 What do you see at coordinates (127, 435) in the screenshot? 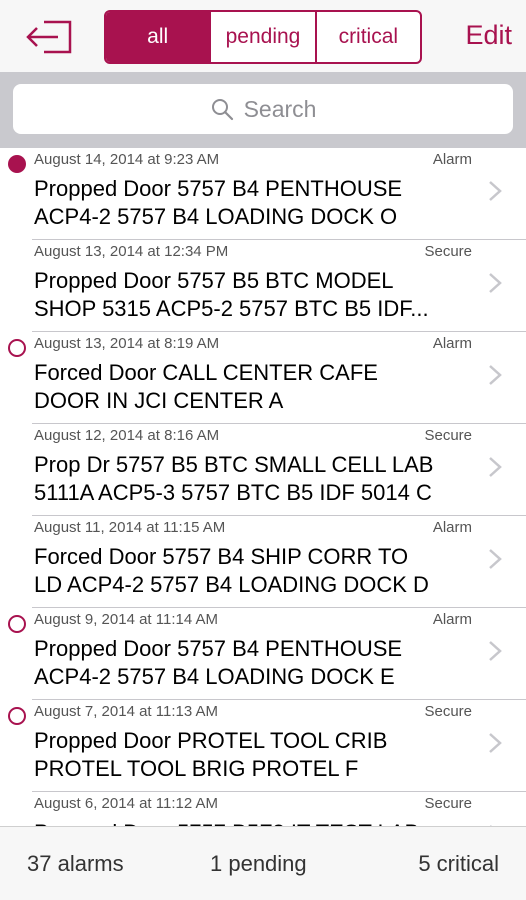
I see `alarm-timestamp: August 12, 2014 at 8:16 AM` at bounding box center [127, 435].